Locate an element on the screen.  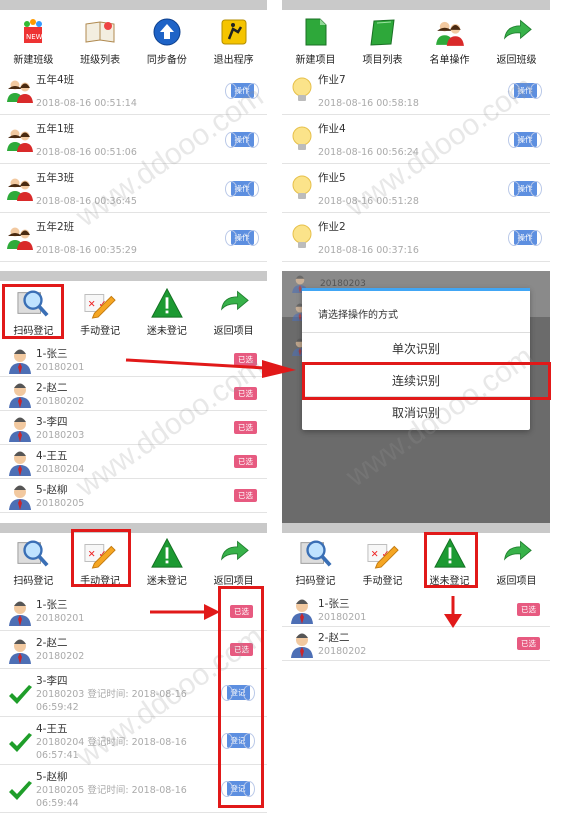
list-item: 作业5 2018-08-16 00:51:28 操作 is located at coordinates (416, 188).